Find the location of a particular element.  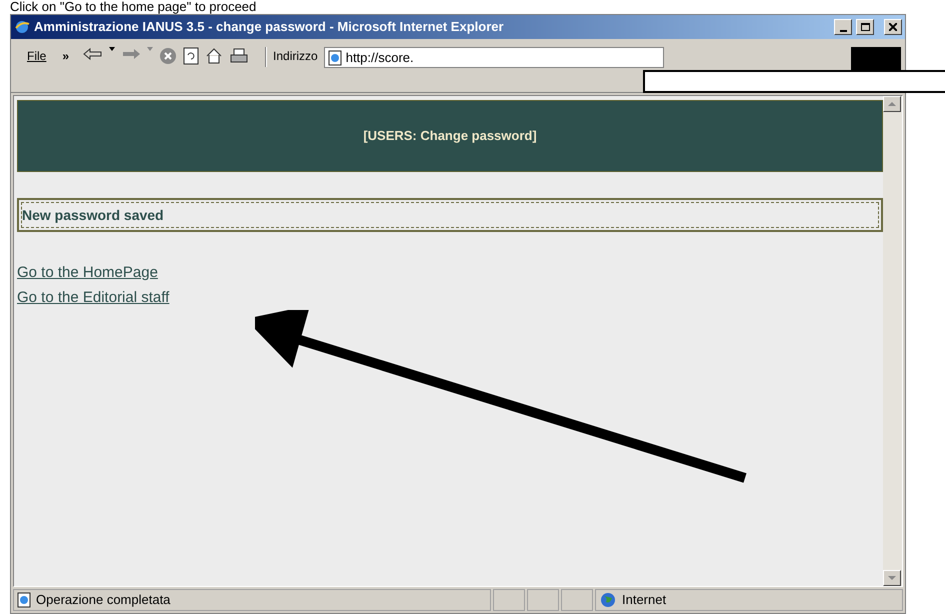

scroll-up-button is located at coordinates (892, 104).